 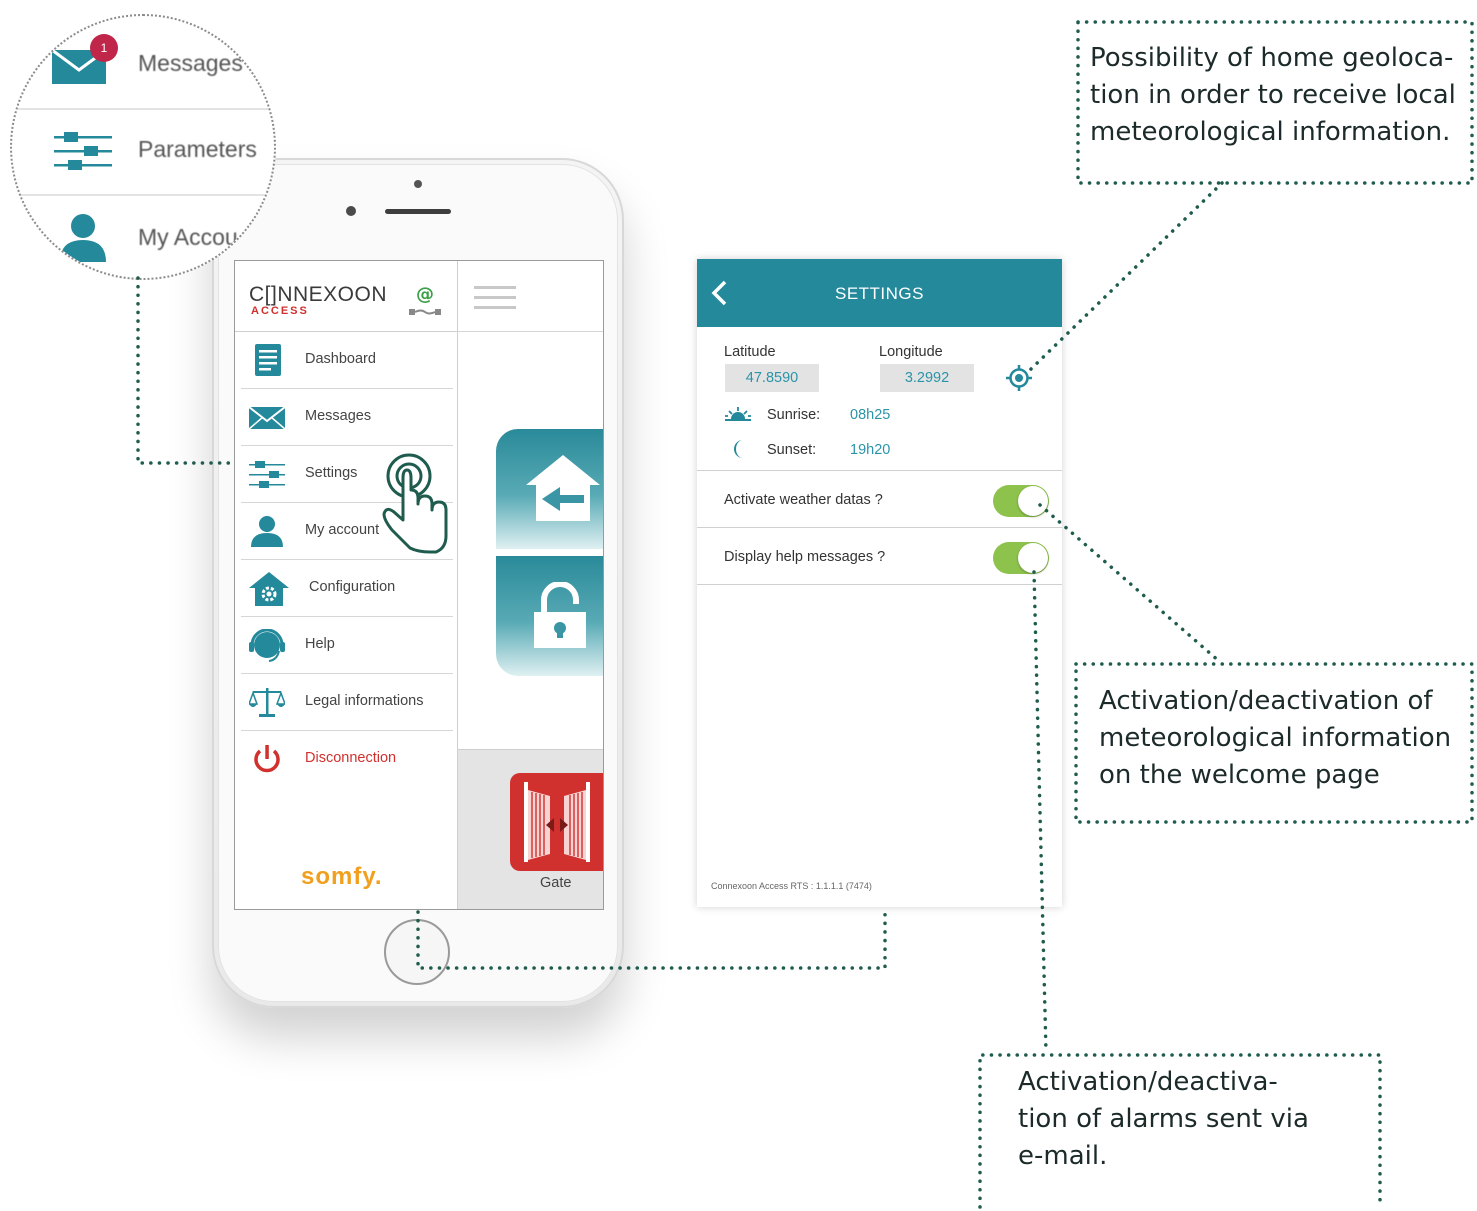 I want to click on gate-icon, so click(x=557, y=822).